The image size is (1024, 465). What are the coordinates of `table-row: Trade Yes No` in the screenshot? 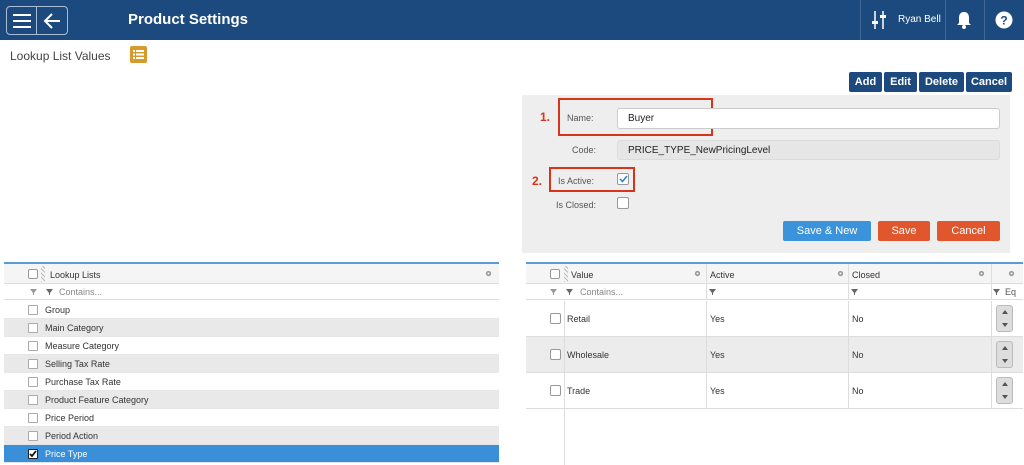 It's located at (774, 391).